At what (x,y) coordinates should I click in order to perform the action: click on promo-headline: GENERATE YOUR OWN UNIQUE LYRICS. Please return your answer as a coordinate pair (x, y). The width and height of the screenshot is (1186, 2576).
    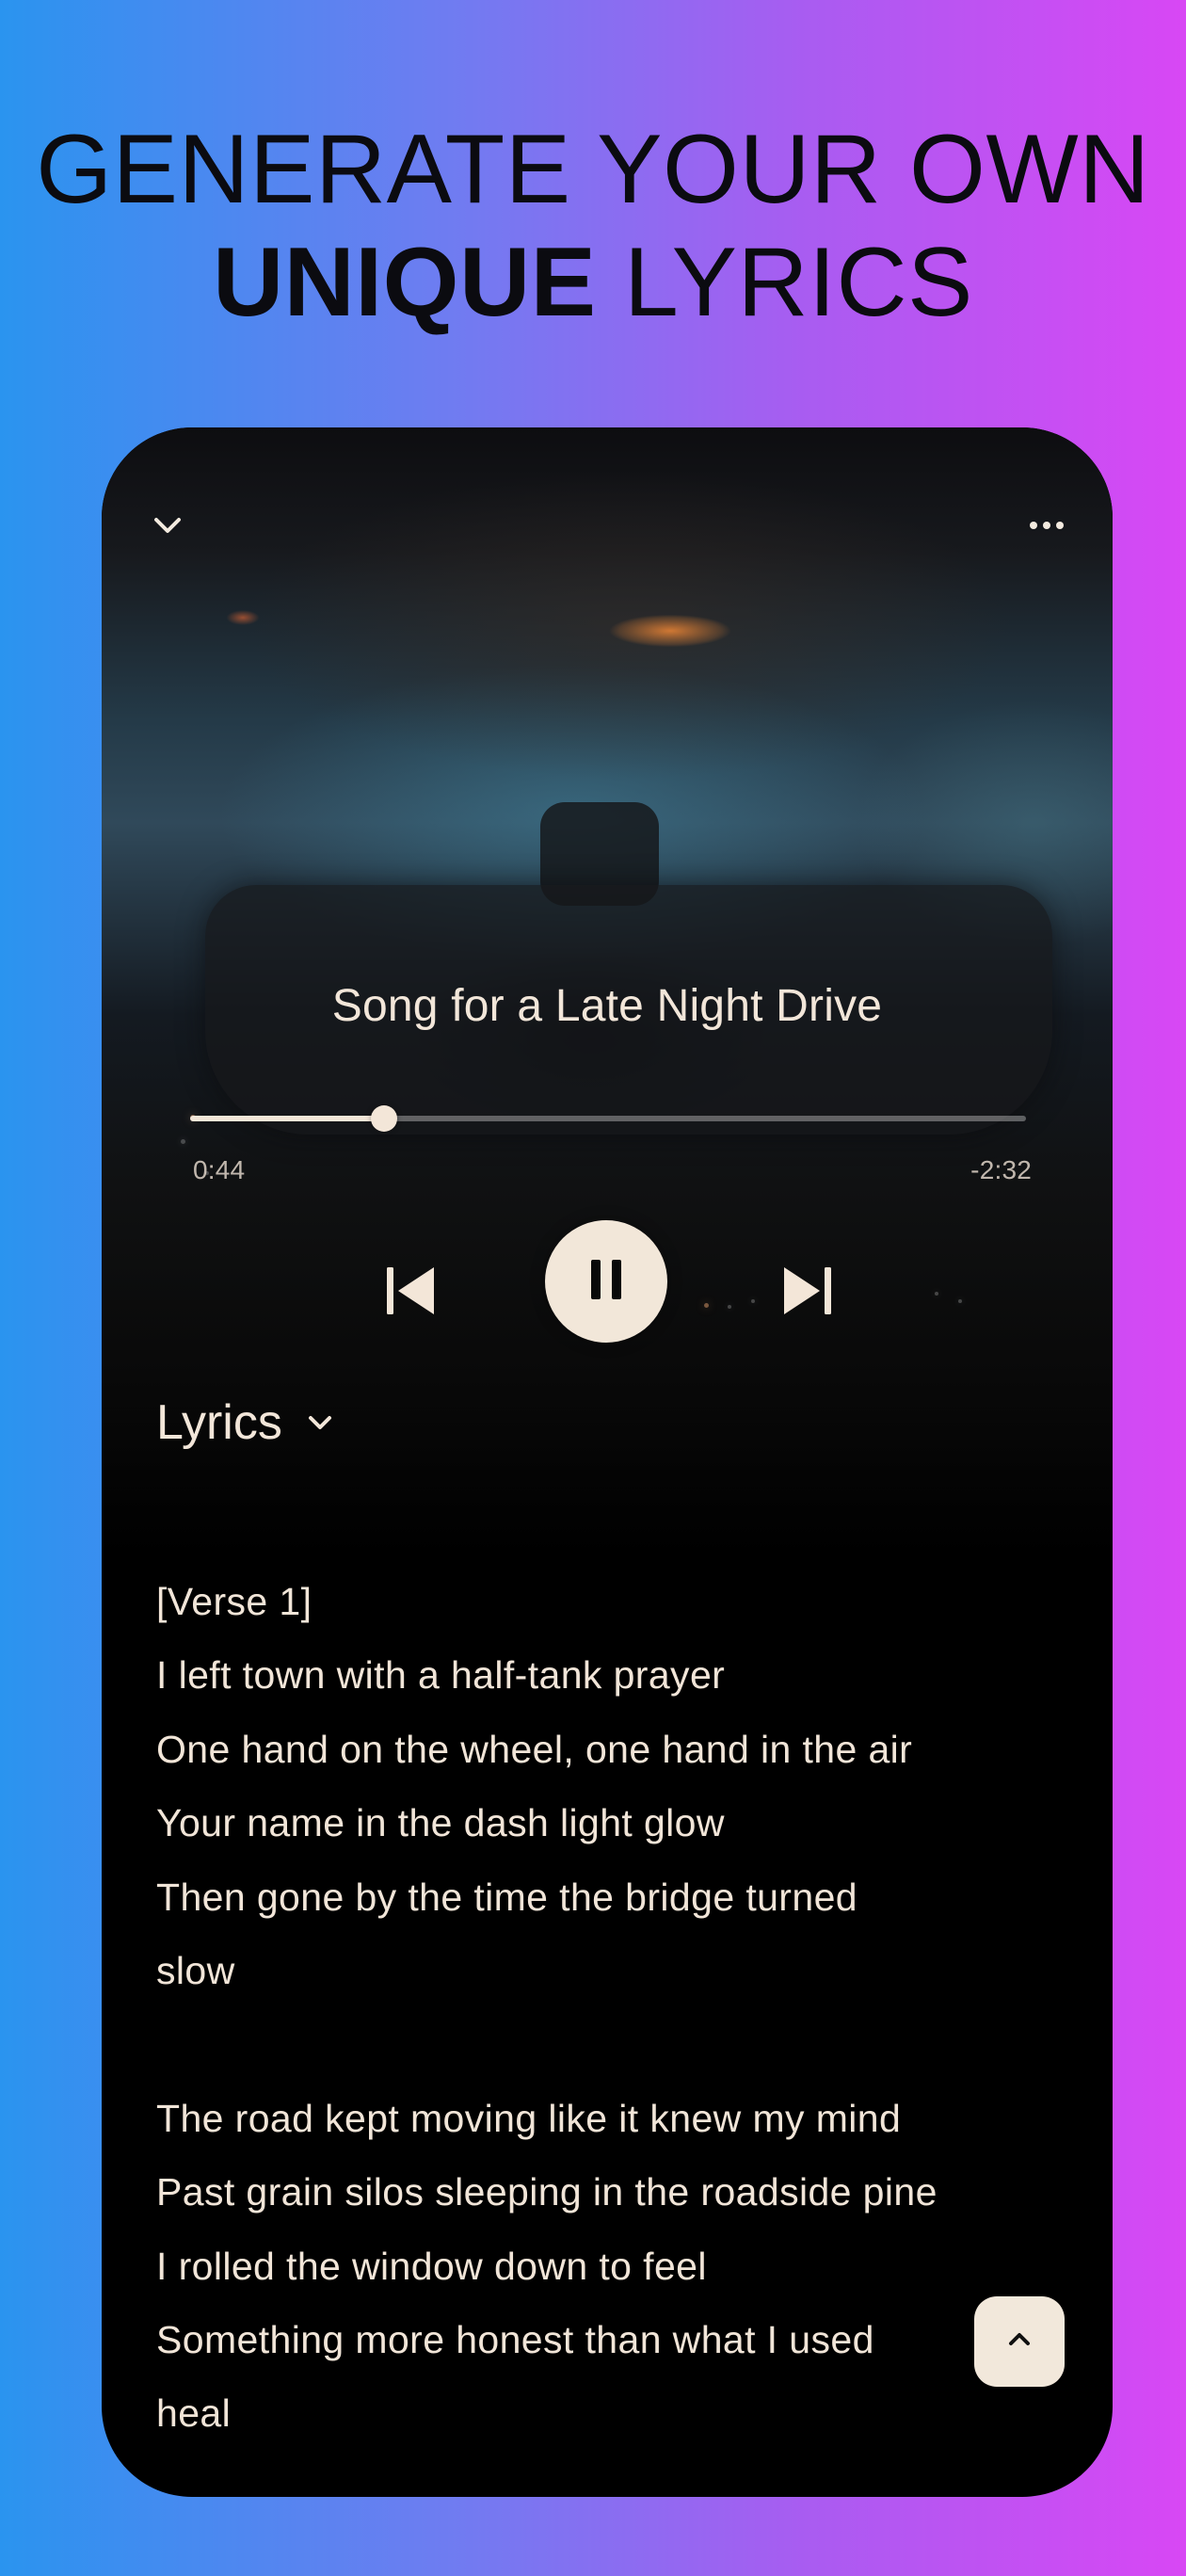
    Looking at the image, I should click on (593, 226).